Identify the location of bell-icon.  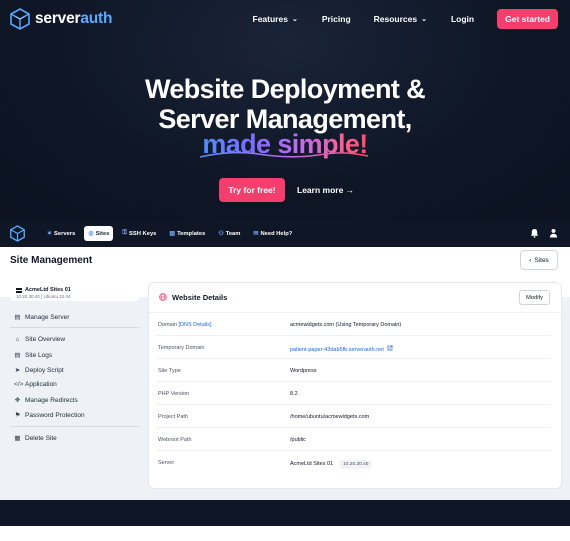
(534, 233).